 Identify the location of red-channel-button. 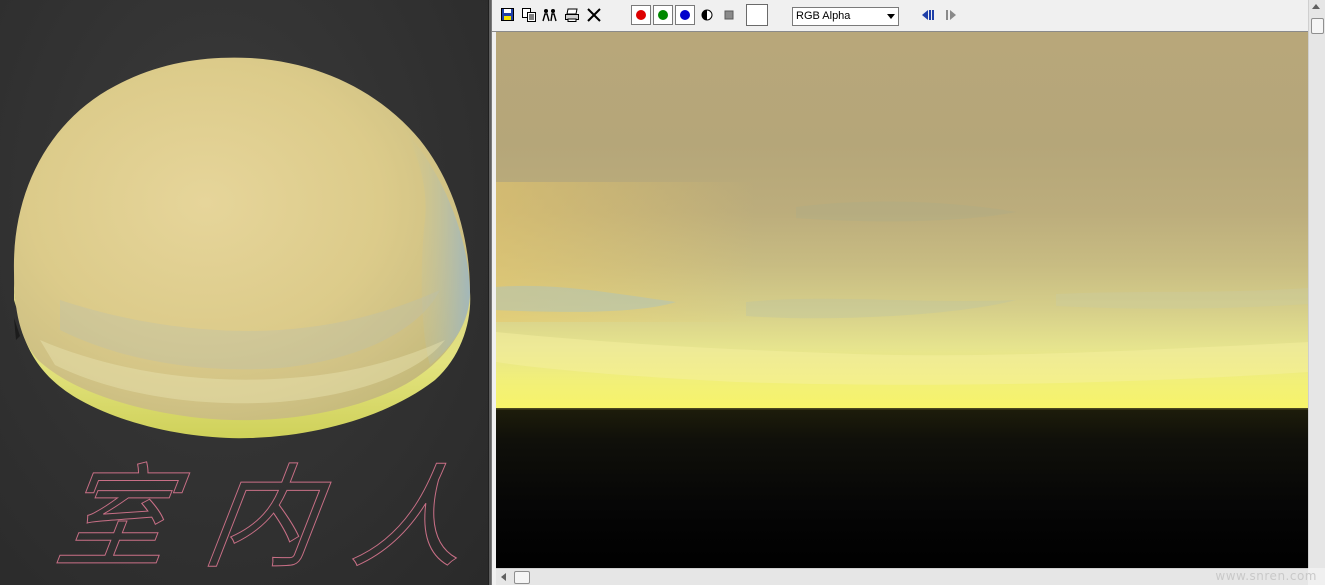
(641, 15).